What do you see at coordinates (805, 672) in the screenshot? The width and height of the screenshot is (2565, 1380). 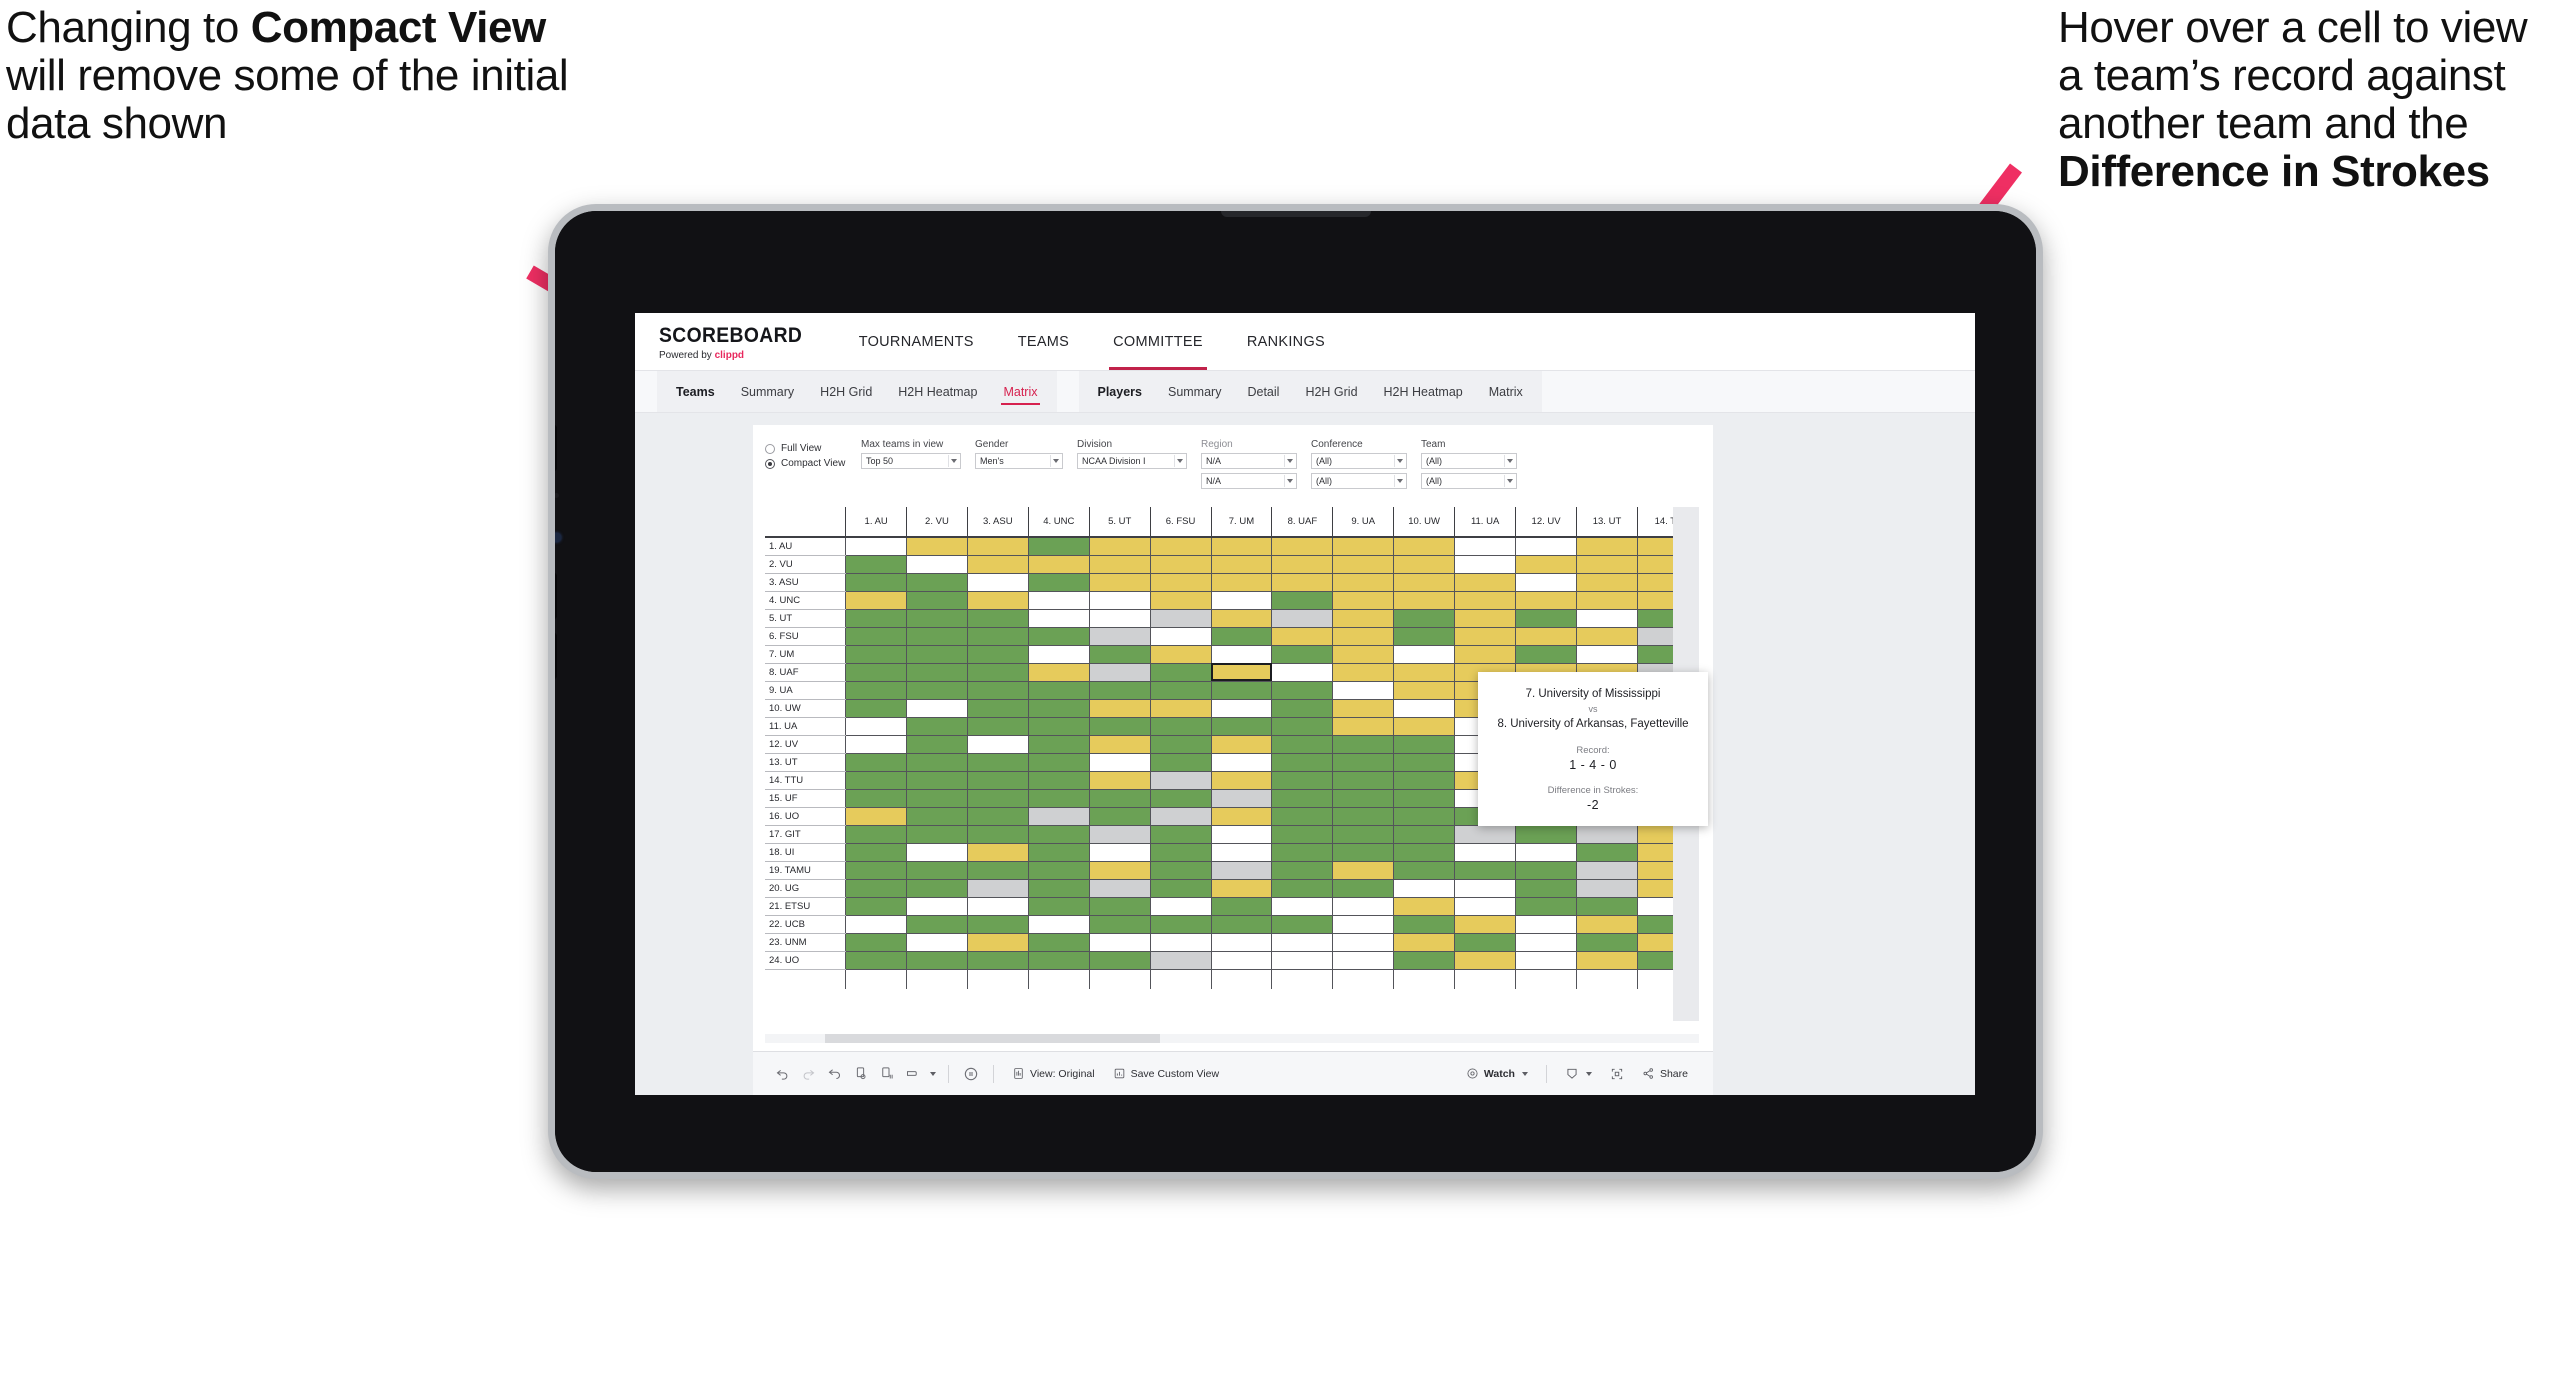 I see `matrix-row-header: 8. UAF` at bounding box center [805, 672].